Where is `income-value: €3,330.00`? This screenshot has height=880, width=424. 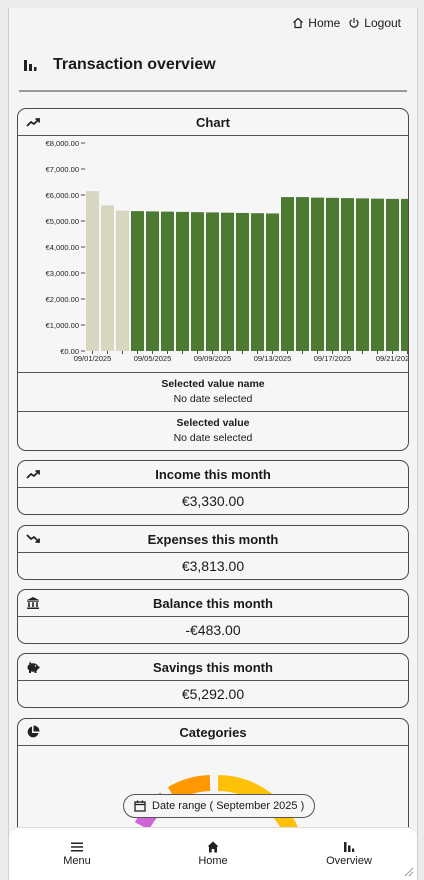
income-value: €3,330.00 is located at coordinates (213, 501).